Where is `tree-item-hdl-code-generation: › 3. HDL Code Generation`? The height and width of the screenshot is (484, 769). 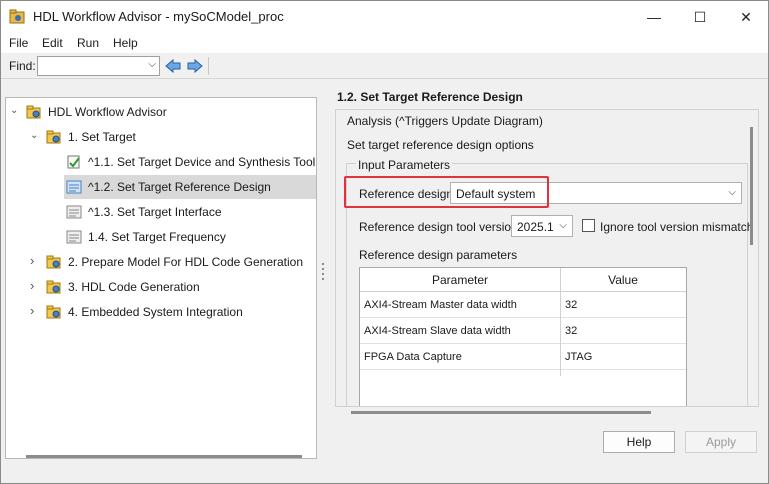
tree-item-hdl-code-generation: › 3. HDL Code Generation is located at coordinates (161, 287).